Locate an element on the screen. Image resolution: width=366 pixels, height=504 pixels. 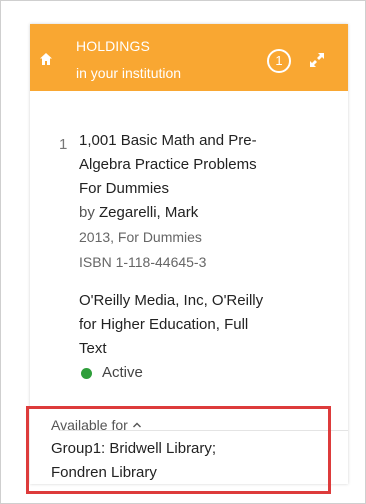
author-name: Zegarelli, Mark is located at coordinates (149, 212).